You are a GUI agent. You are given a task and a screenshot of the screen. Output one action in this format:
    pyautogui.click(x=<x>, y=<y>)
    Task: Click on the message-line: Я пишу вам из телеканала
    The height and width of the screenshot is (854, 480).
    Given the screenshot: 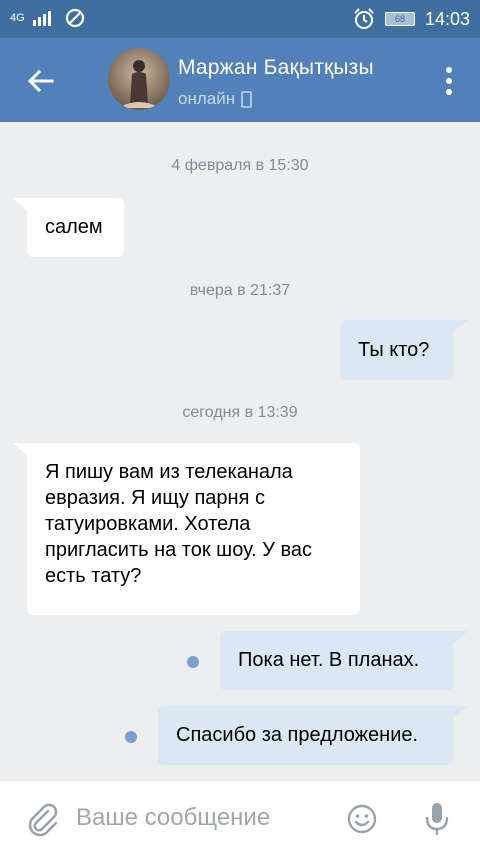 What is the action you would take?
    pyautogui.click(x=169, y=472)
    